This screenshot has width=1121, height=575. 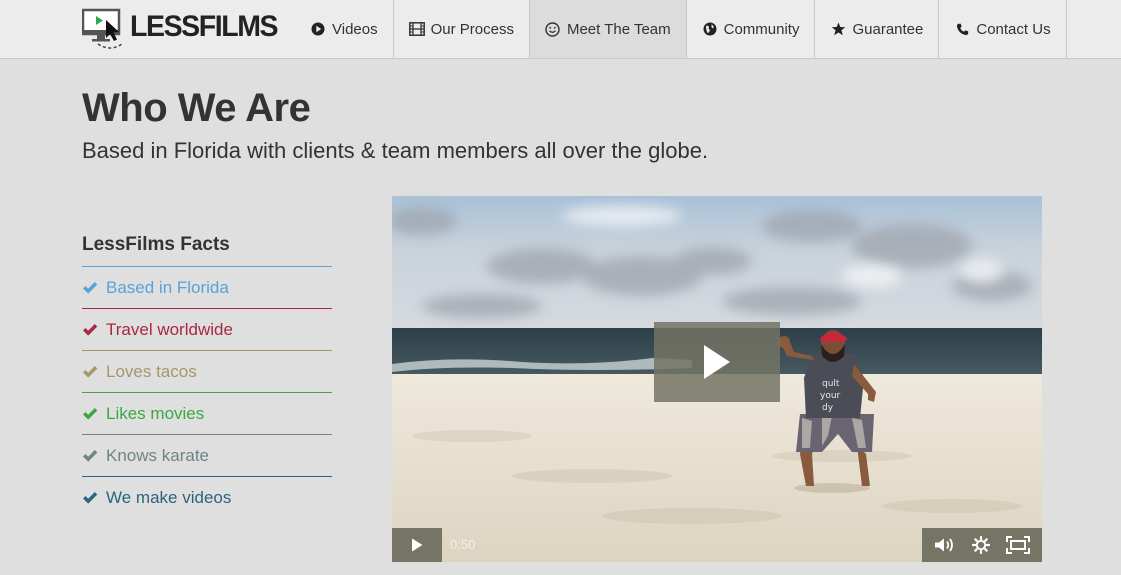 What do you see at coordinates (151, 371) in the screenshot?
I see `fact-label: Loves tacos` at bounding box center [151, 371].